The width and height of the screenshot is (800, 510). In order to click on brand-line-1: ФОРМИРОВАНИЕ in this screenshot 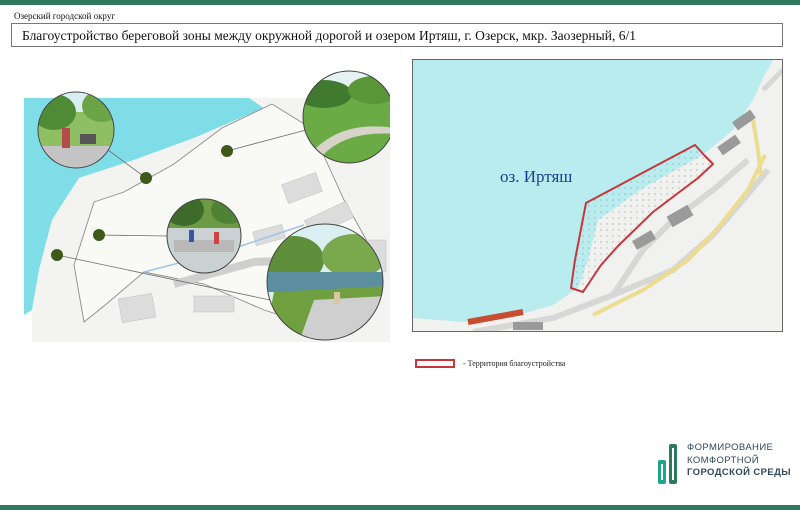, I will do `click(730, 447)`.